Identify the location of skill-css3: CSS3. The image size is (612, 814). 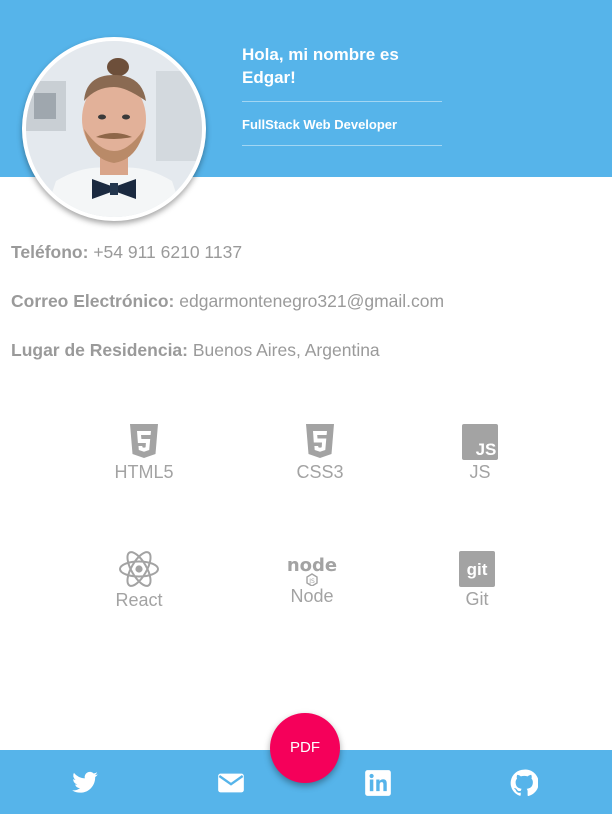
(320, 453).